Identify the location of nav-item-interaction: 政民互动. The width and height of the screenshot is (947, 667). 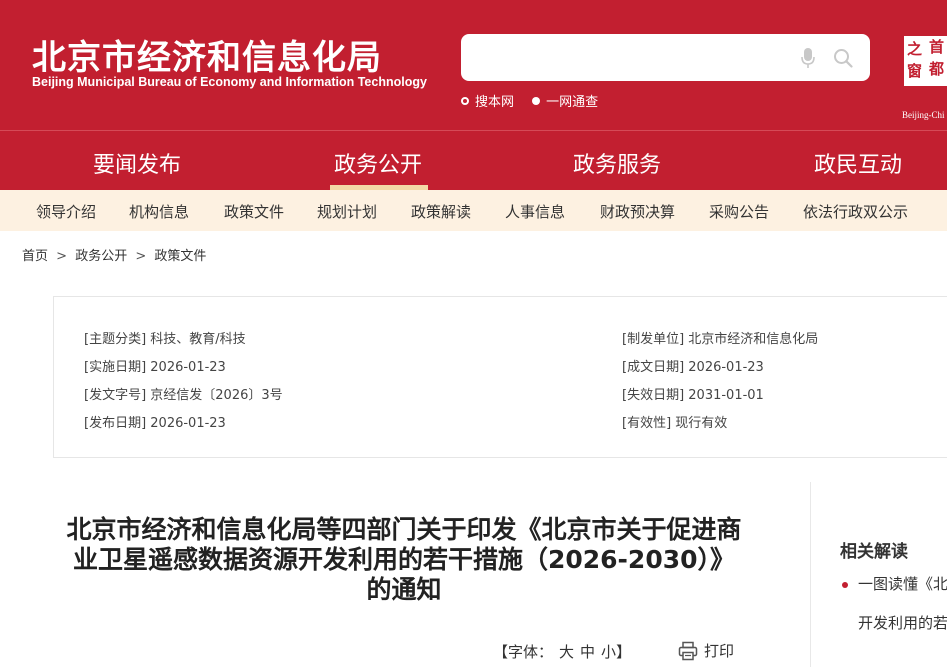
(858, 163).